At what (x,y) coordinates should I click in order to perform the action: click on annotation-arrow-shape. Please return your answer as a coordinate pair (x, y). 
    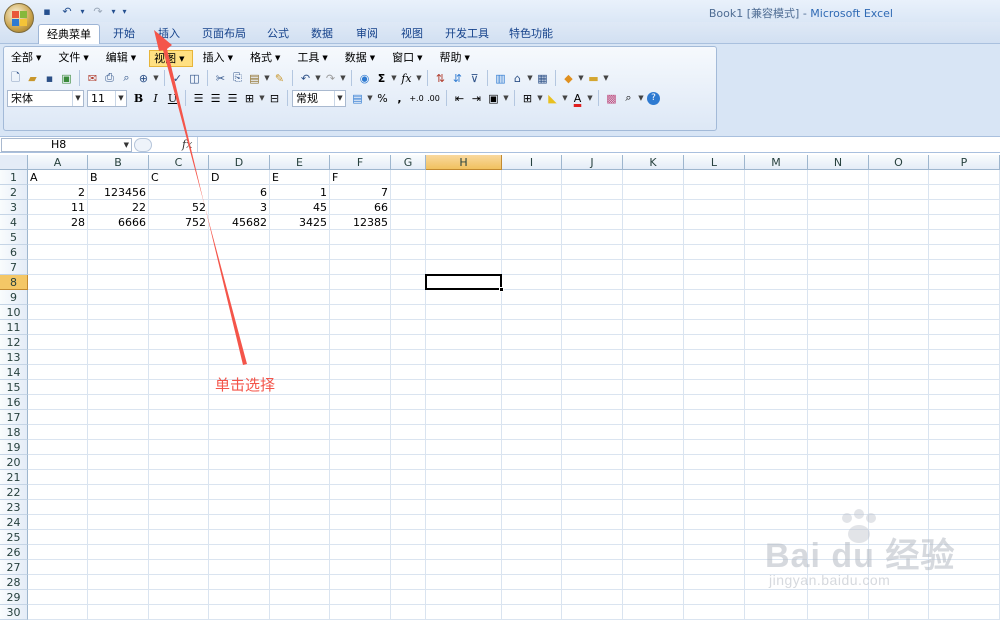
    Looking at the image, I should click on (200, 197).